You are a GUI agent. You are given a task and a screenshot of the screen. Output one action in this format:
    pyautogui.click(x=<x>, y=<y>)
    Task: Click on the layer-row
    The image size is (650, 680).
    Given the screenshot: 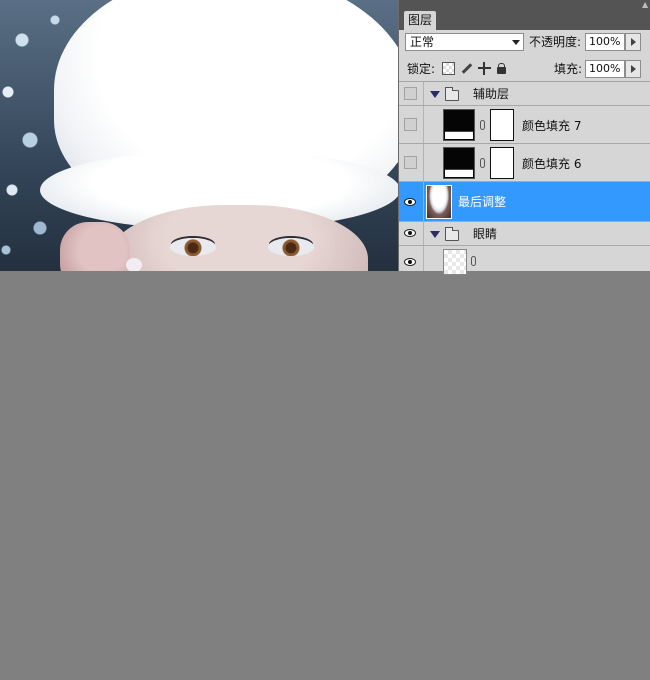 What is the action you would take?
    pyautogui.click(x=524, y=260)
    